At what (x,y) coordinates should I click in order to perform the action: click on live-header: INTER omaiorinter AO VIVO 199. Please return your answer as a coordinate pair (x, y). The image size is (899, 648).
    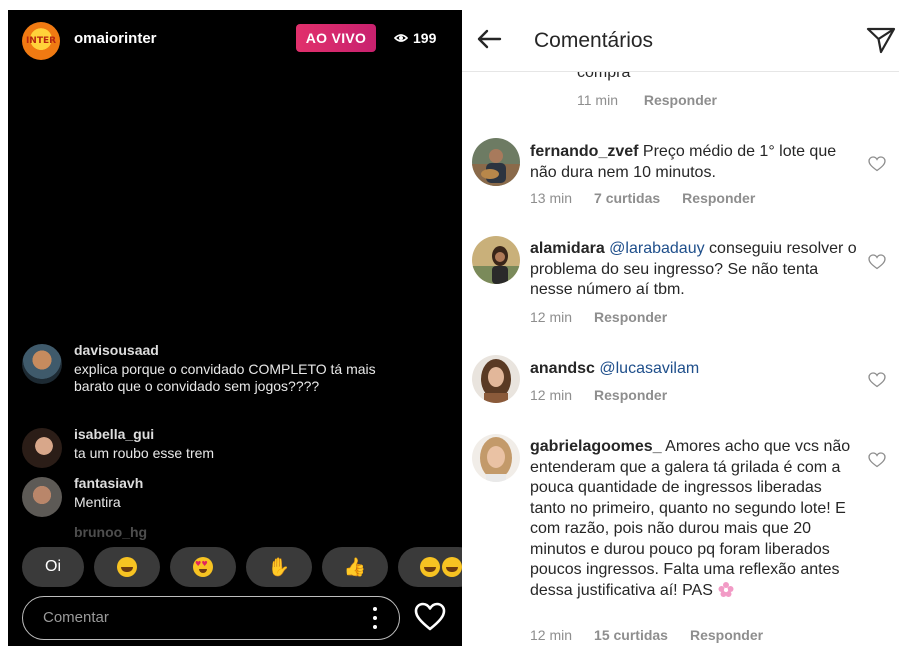
    Looking at the image, I should click on (235, 39).